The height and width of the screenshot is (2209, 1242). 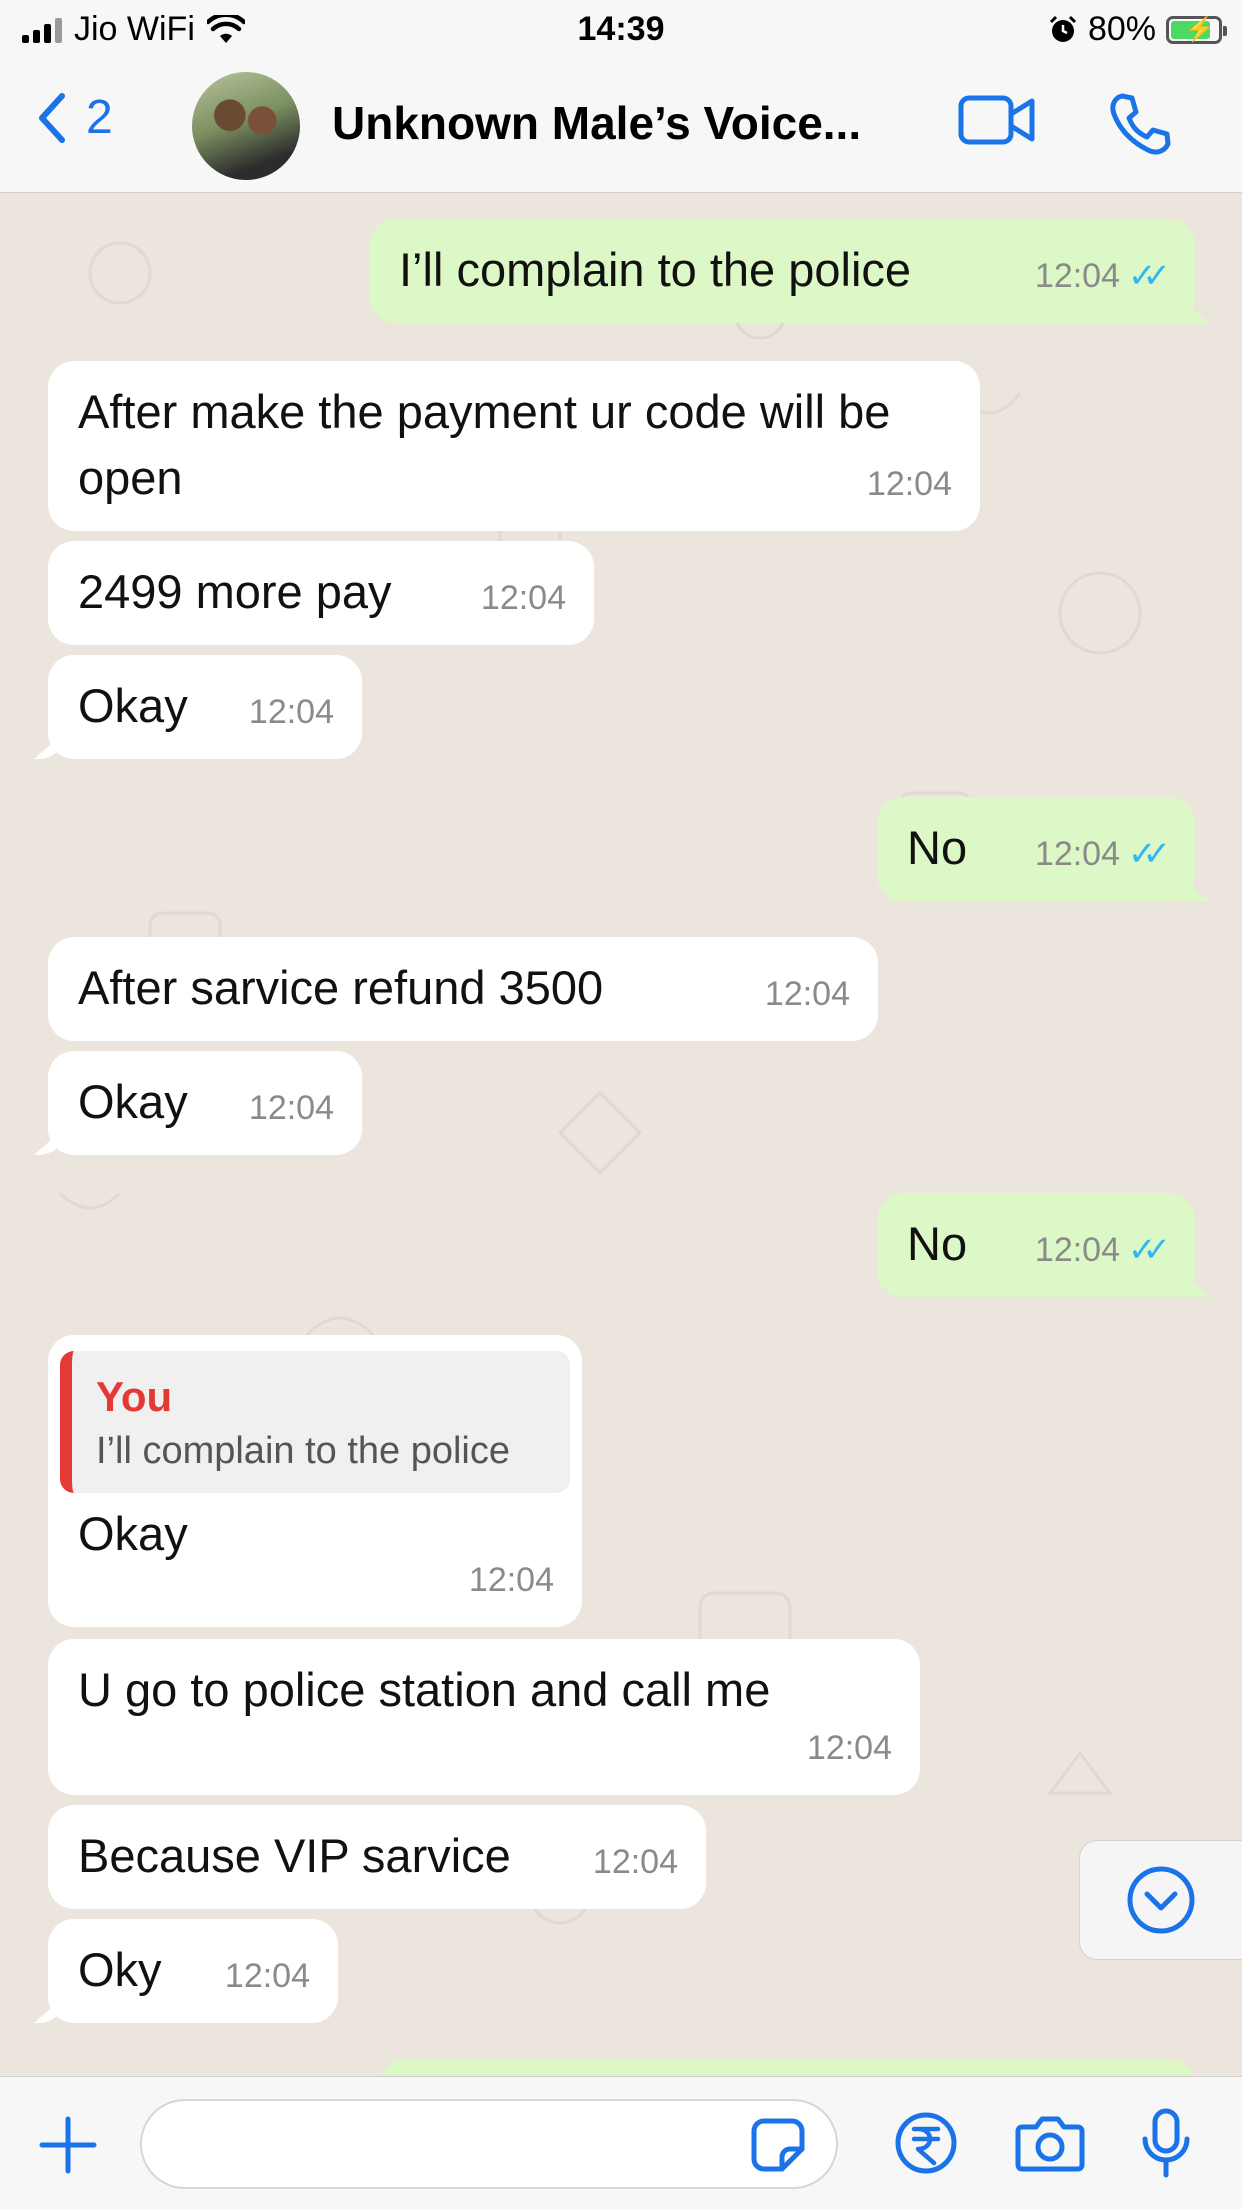 I want to click on charging-bolt-icon: ⚡, so click(x=1200, y=29).